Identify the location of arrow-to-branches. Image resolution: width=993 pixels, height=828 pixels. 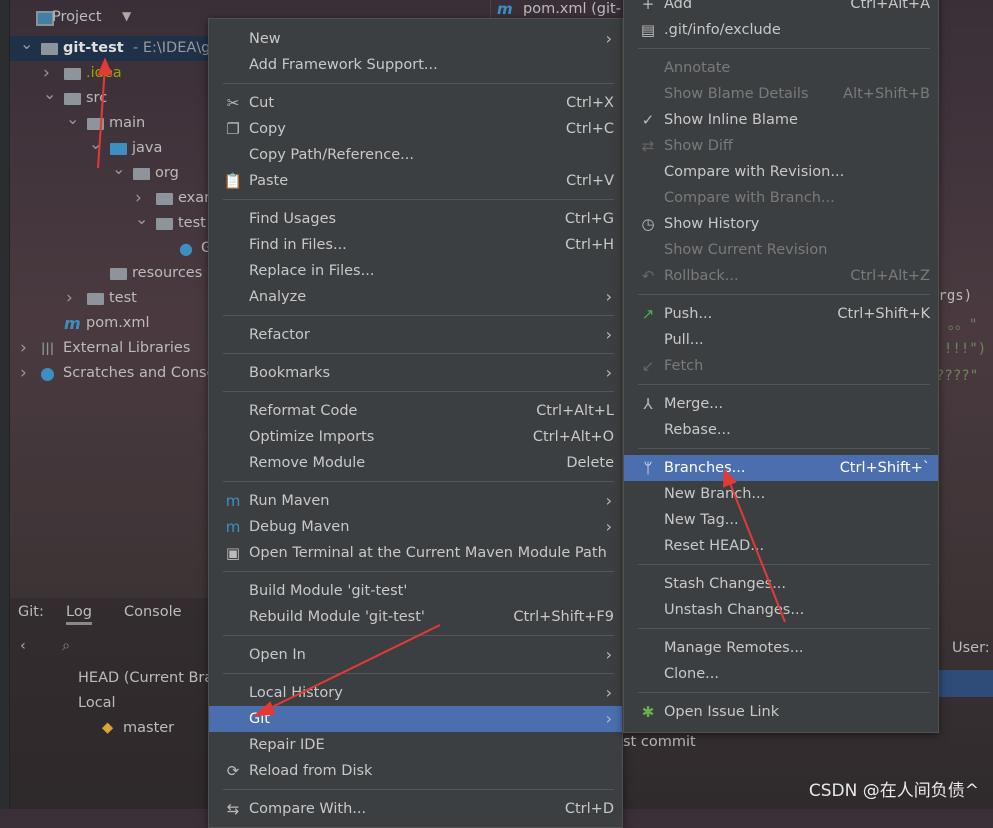
(756, 550).